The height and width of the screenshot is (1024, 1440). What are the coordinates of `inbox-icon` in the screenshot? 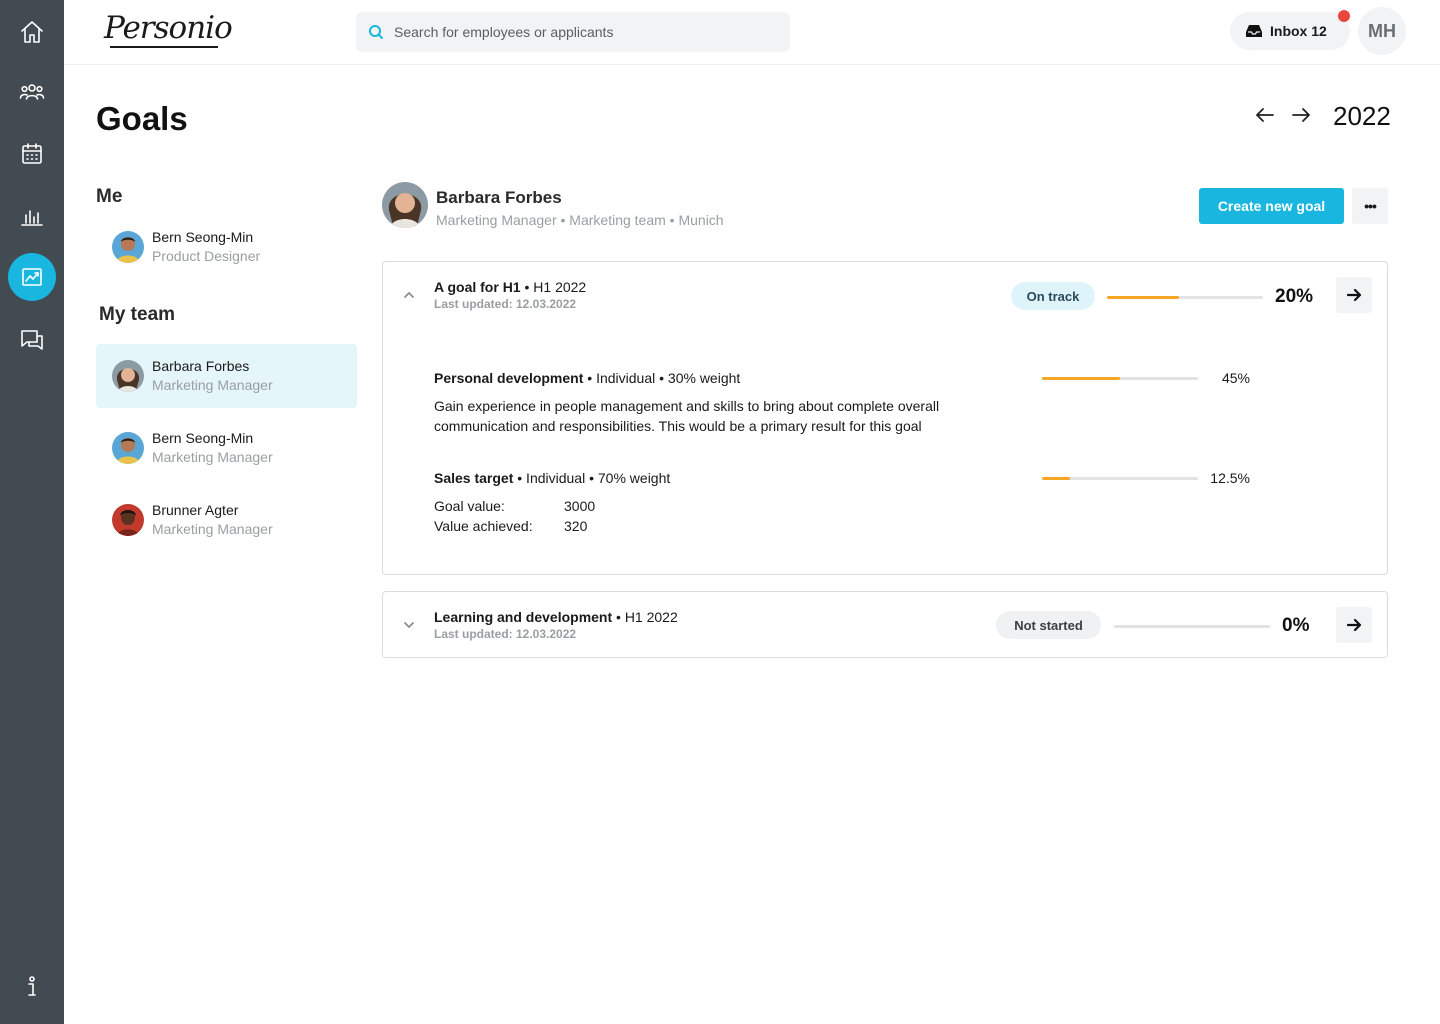 It's located at (1254, 31).